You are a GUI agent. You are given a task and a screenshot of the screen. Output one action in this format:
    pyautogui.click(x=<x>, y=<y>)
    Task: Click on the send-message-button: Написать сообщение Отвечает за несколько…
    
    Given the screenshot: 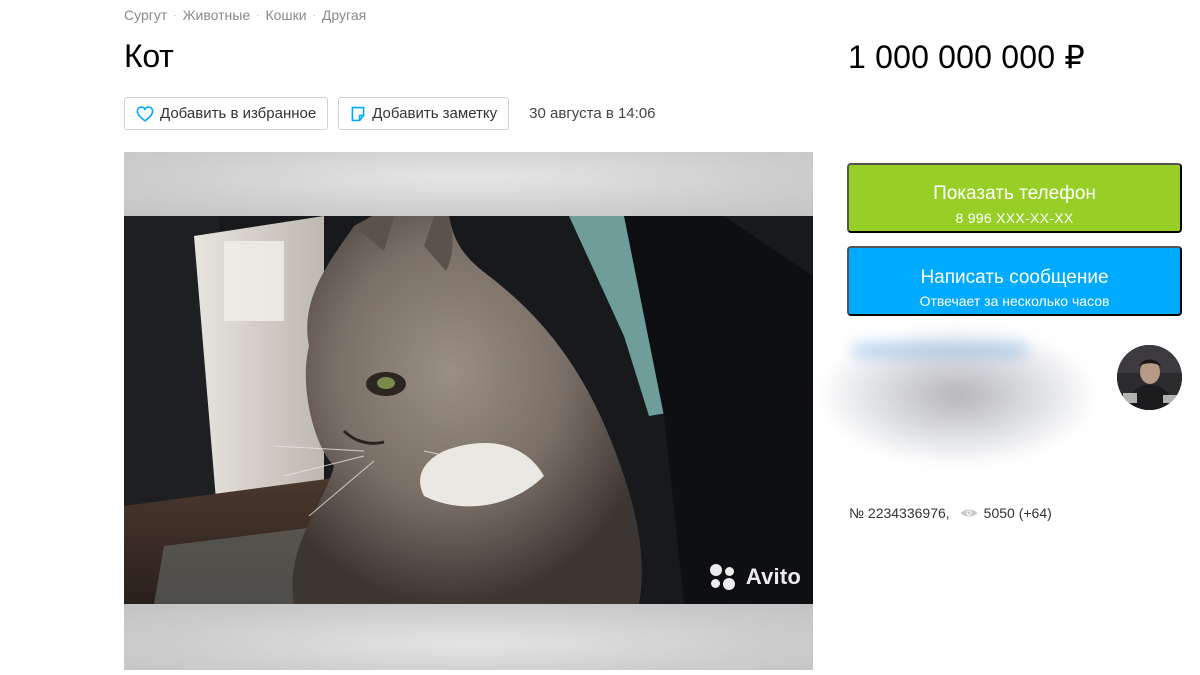 What is the action you would take?
    pyautogui.click(x=1014, y=281)
    